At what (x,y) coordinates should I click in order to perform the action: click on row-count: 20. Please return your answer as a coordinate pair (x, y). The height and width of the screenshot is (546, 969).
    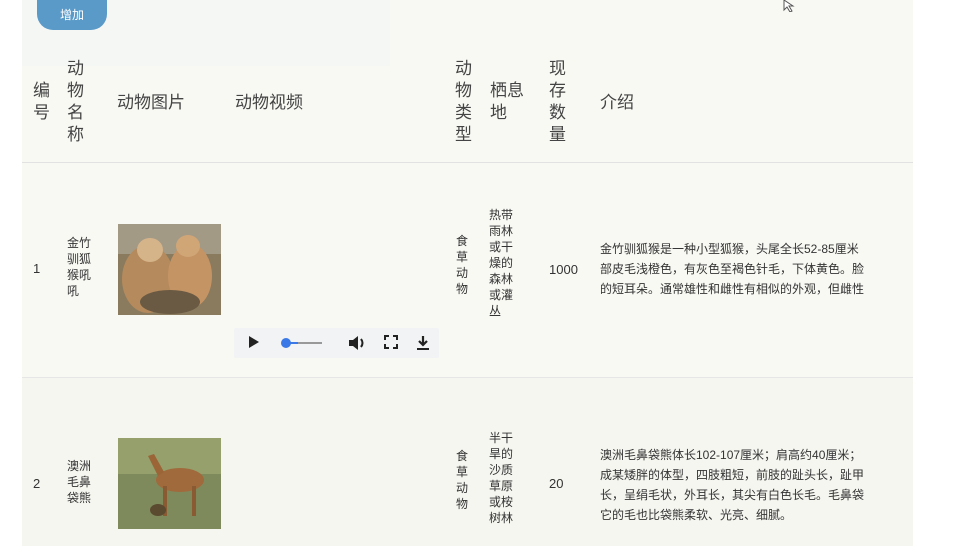
    Looking at the image, I should click on (556, 483).